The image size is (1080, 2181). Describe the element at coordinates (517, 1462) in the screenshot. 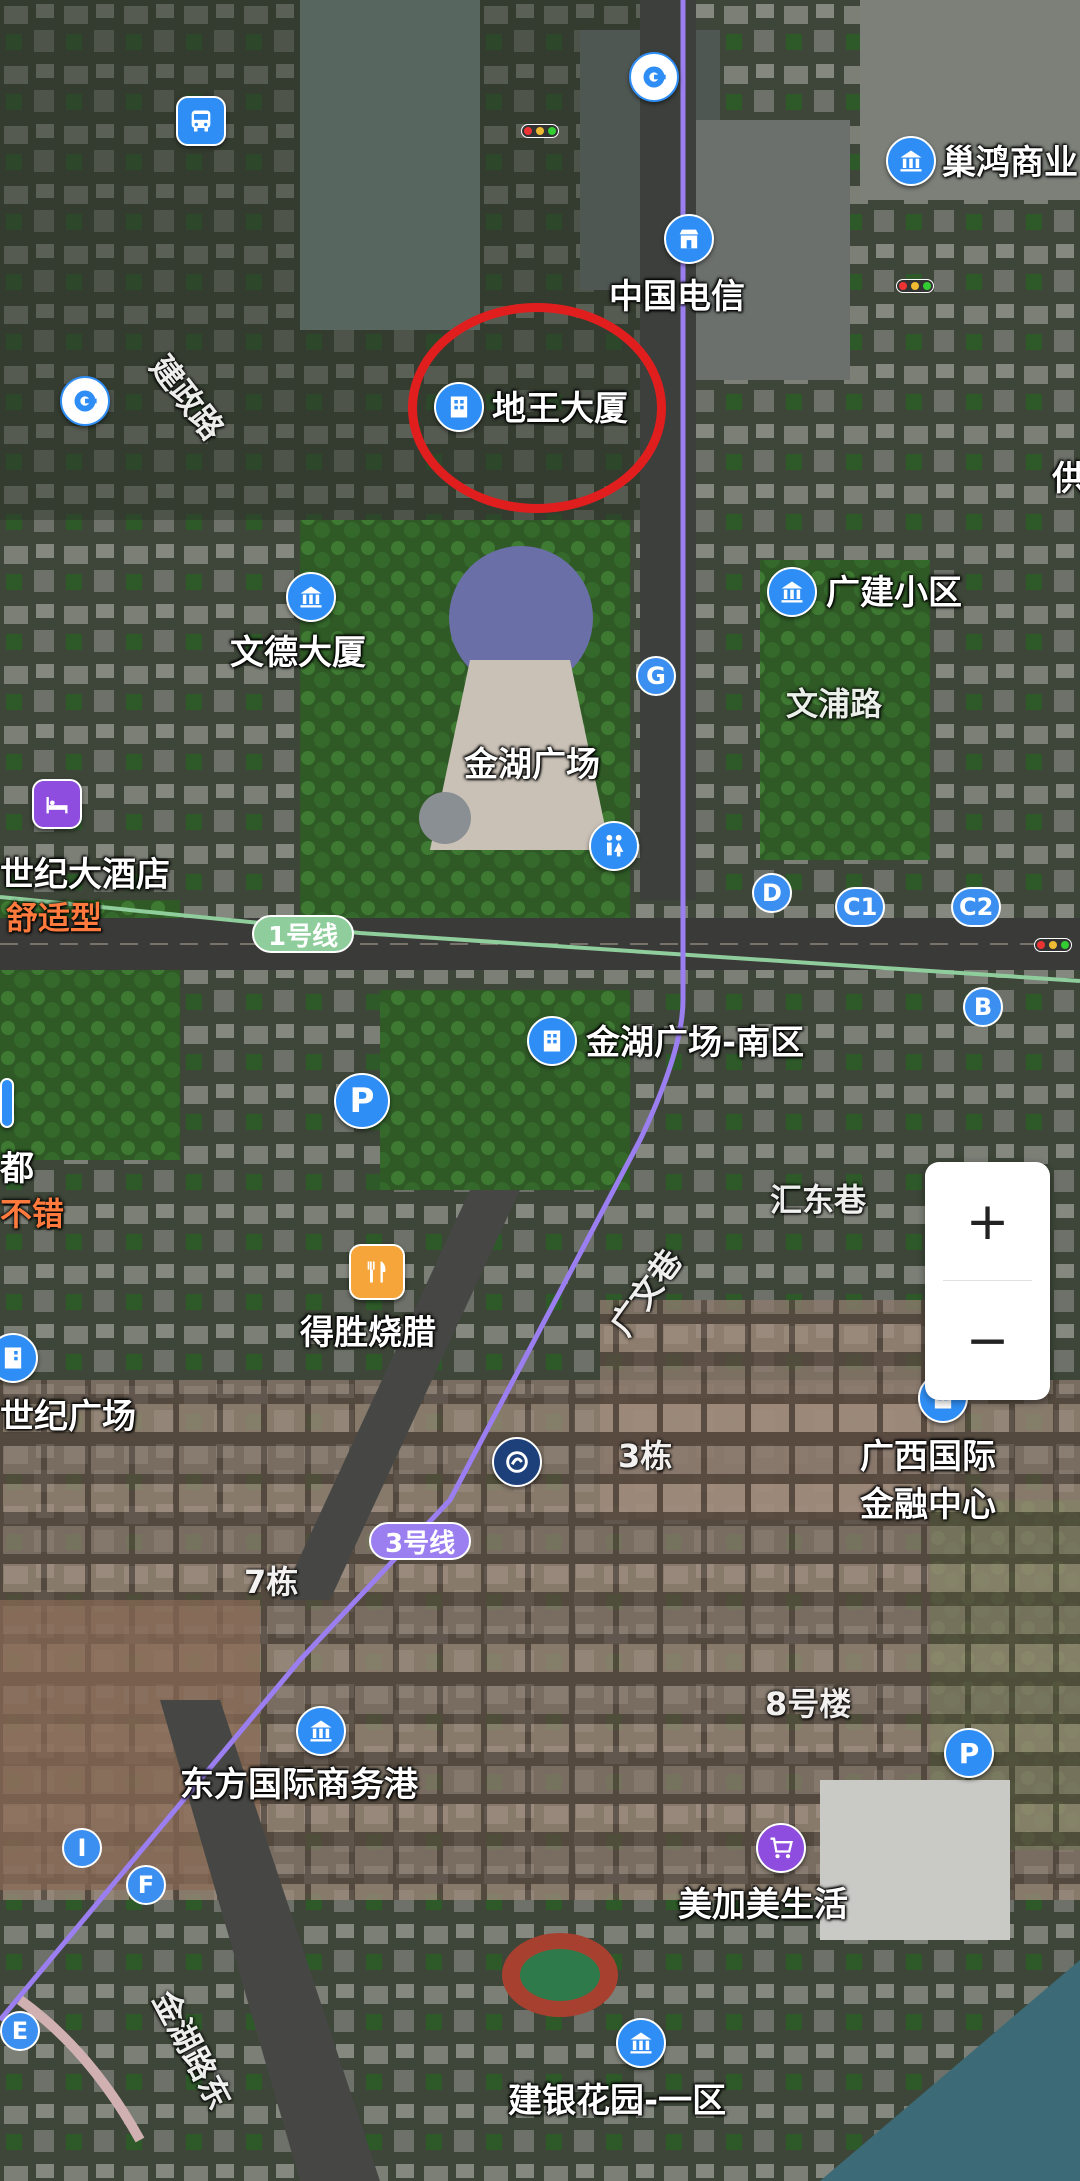

I see `metro-station-icon` at that location.